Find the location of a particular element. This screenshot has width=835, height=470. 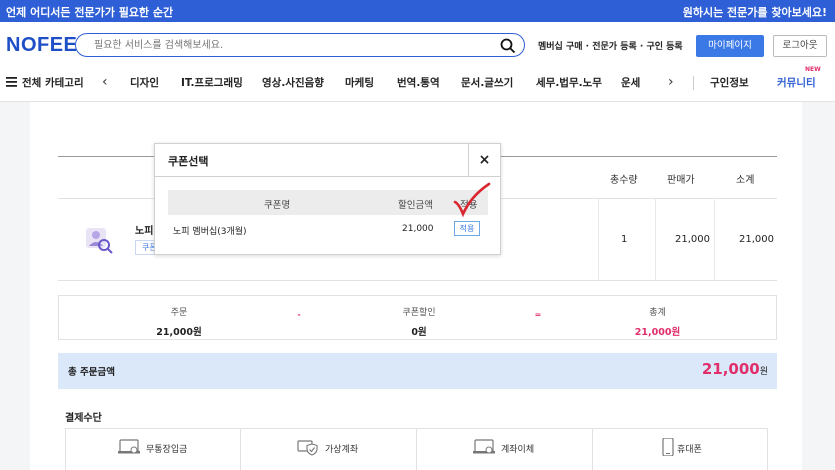

summary-order: 주문 21,000원 is located at coordinates (179, 318).